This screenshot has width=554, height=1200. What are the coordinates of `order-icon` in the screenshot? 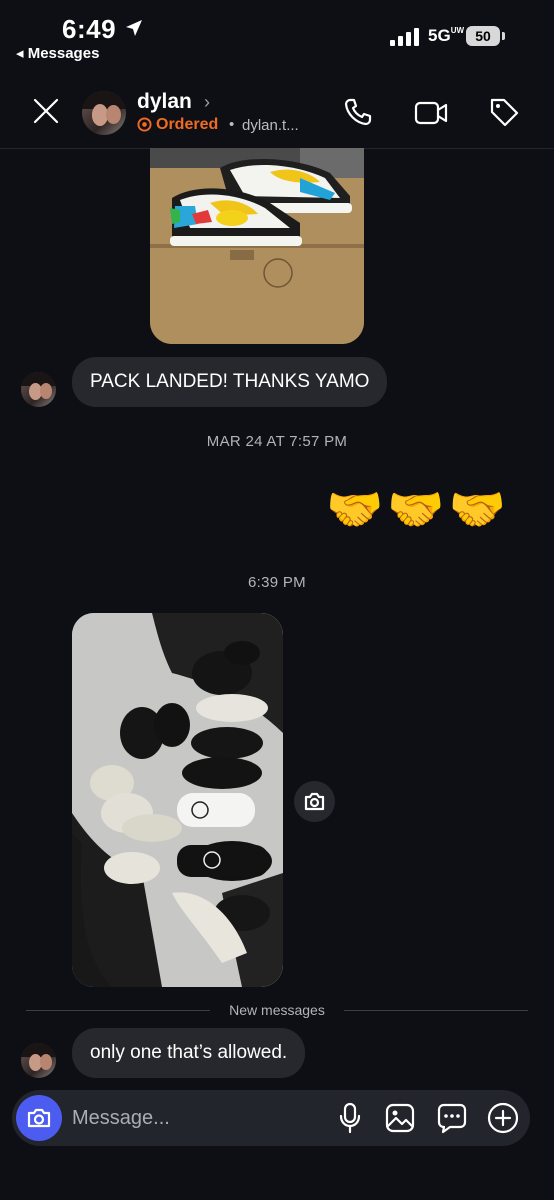 It's located at (144, 124).